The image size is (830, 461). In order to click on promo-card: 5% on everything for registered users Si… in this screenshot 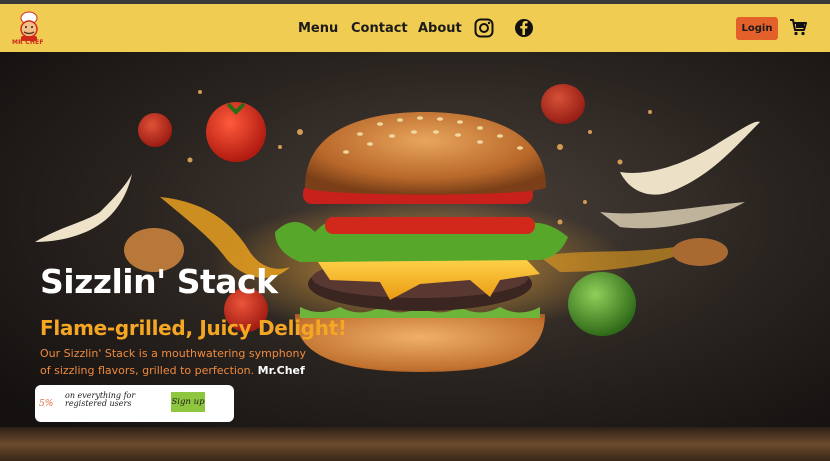, I will do `click(134, 403)`.